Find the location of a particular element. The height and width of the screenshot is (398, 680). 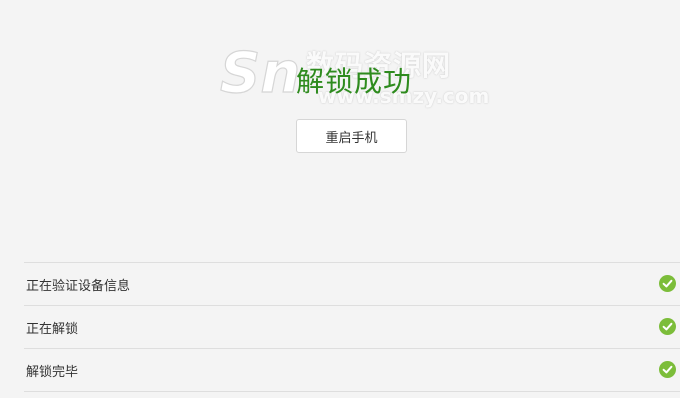

step-row-verify: 正在验证设备信息 is located at coordinates (352, 284).